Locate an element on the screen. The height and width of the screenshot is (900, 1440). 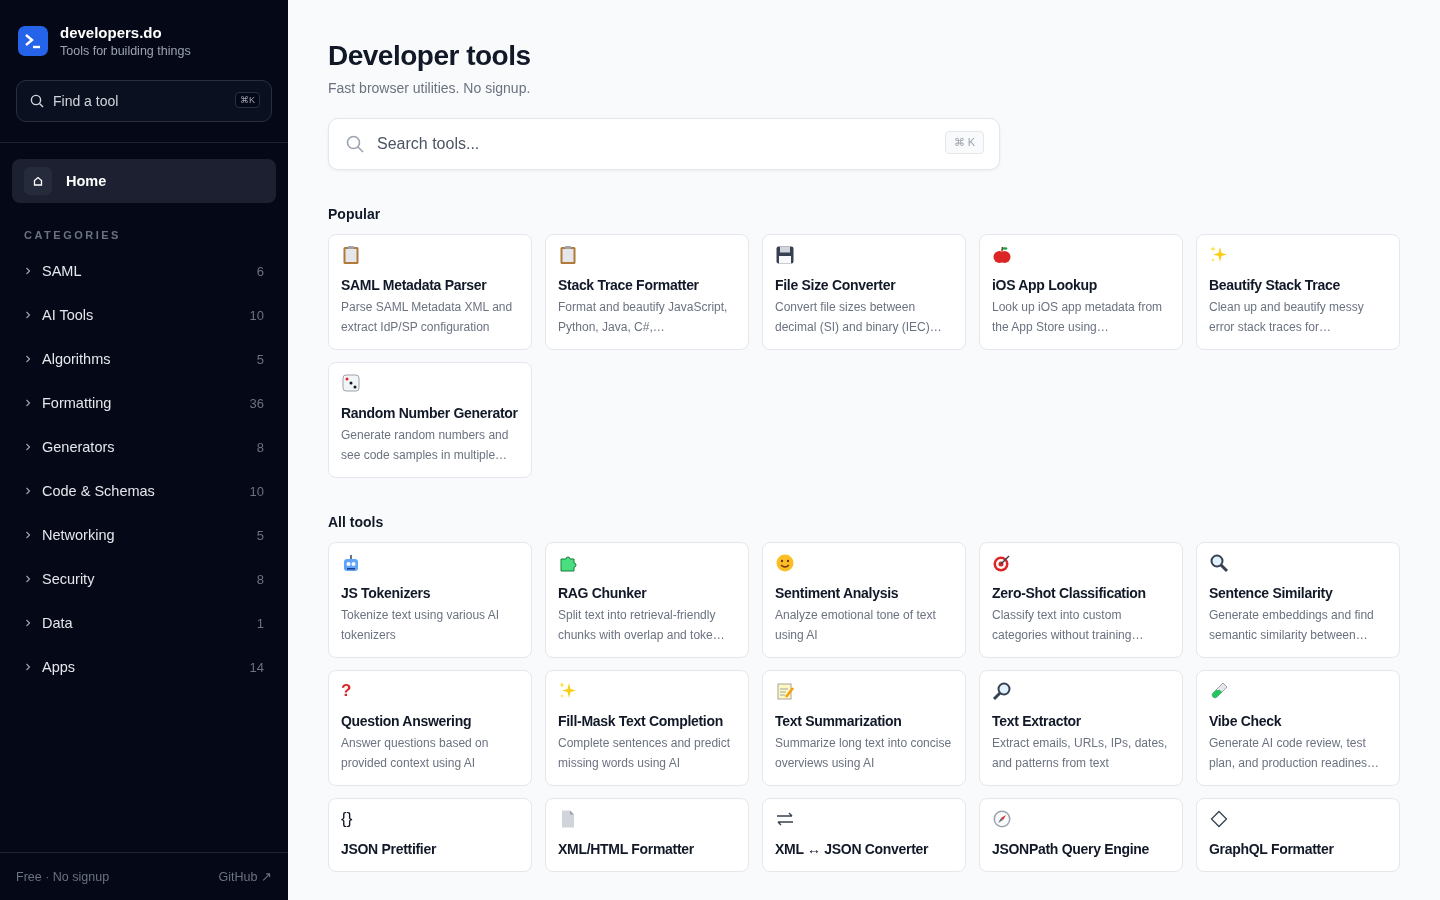
tool-description: Summarize long text into concise overviews using AI is located at coordinates (864, 753).